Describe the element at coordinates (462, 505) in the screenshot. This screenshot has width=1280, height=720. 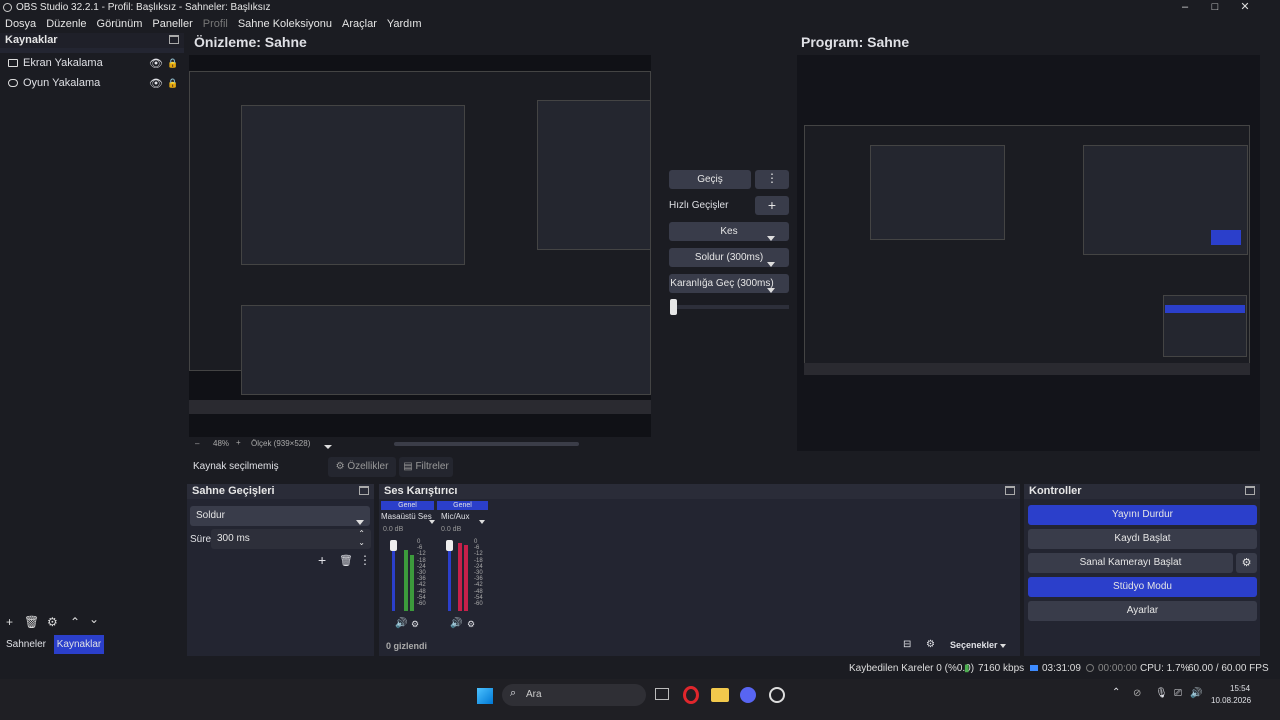
I see `channel-group-label: Genel` at that location.